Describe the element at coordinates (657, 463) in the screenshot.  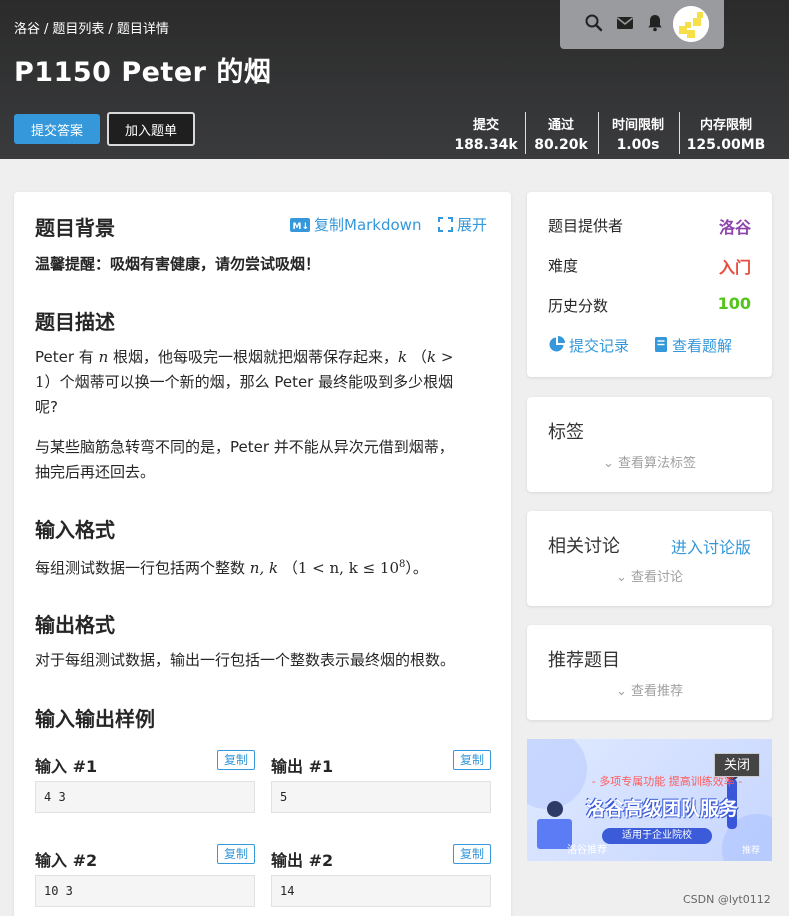
I see `show-tags-label: 查看算法标签` at that location.